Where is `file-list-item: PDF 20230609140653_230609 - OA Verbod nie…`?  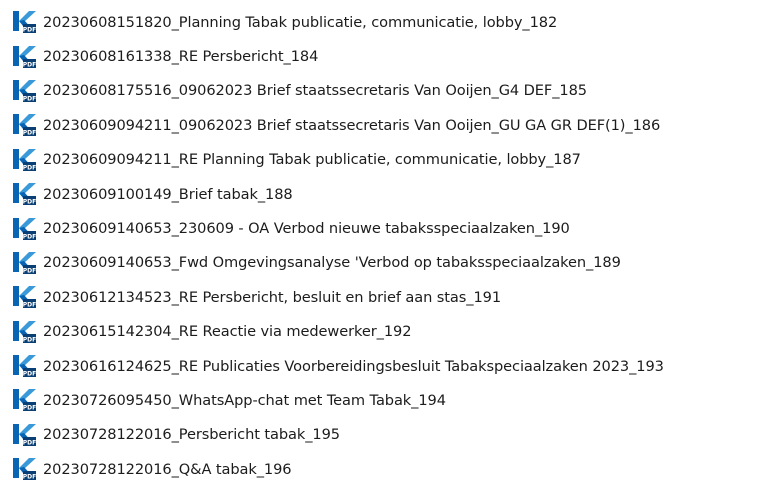
file-list-item: PDF 20230609140653_230609 - OA Verbod nie… is located at coordinates (382, 228).